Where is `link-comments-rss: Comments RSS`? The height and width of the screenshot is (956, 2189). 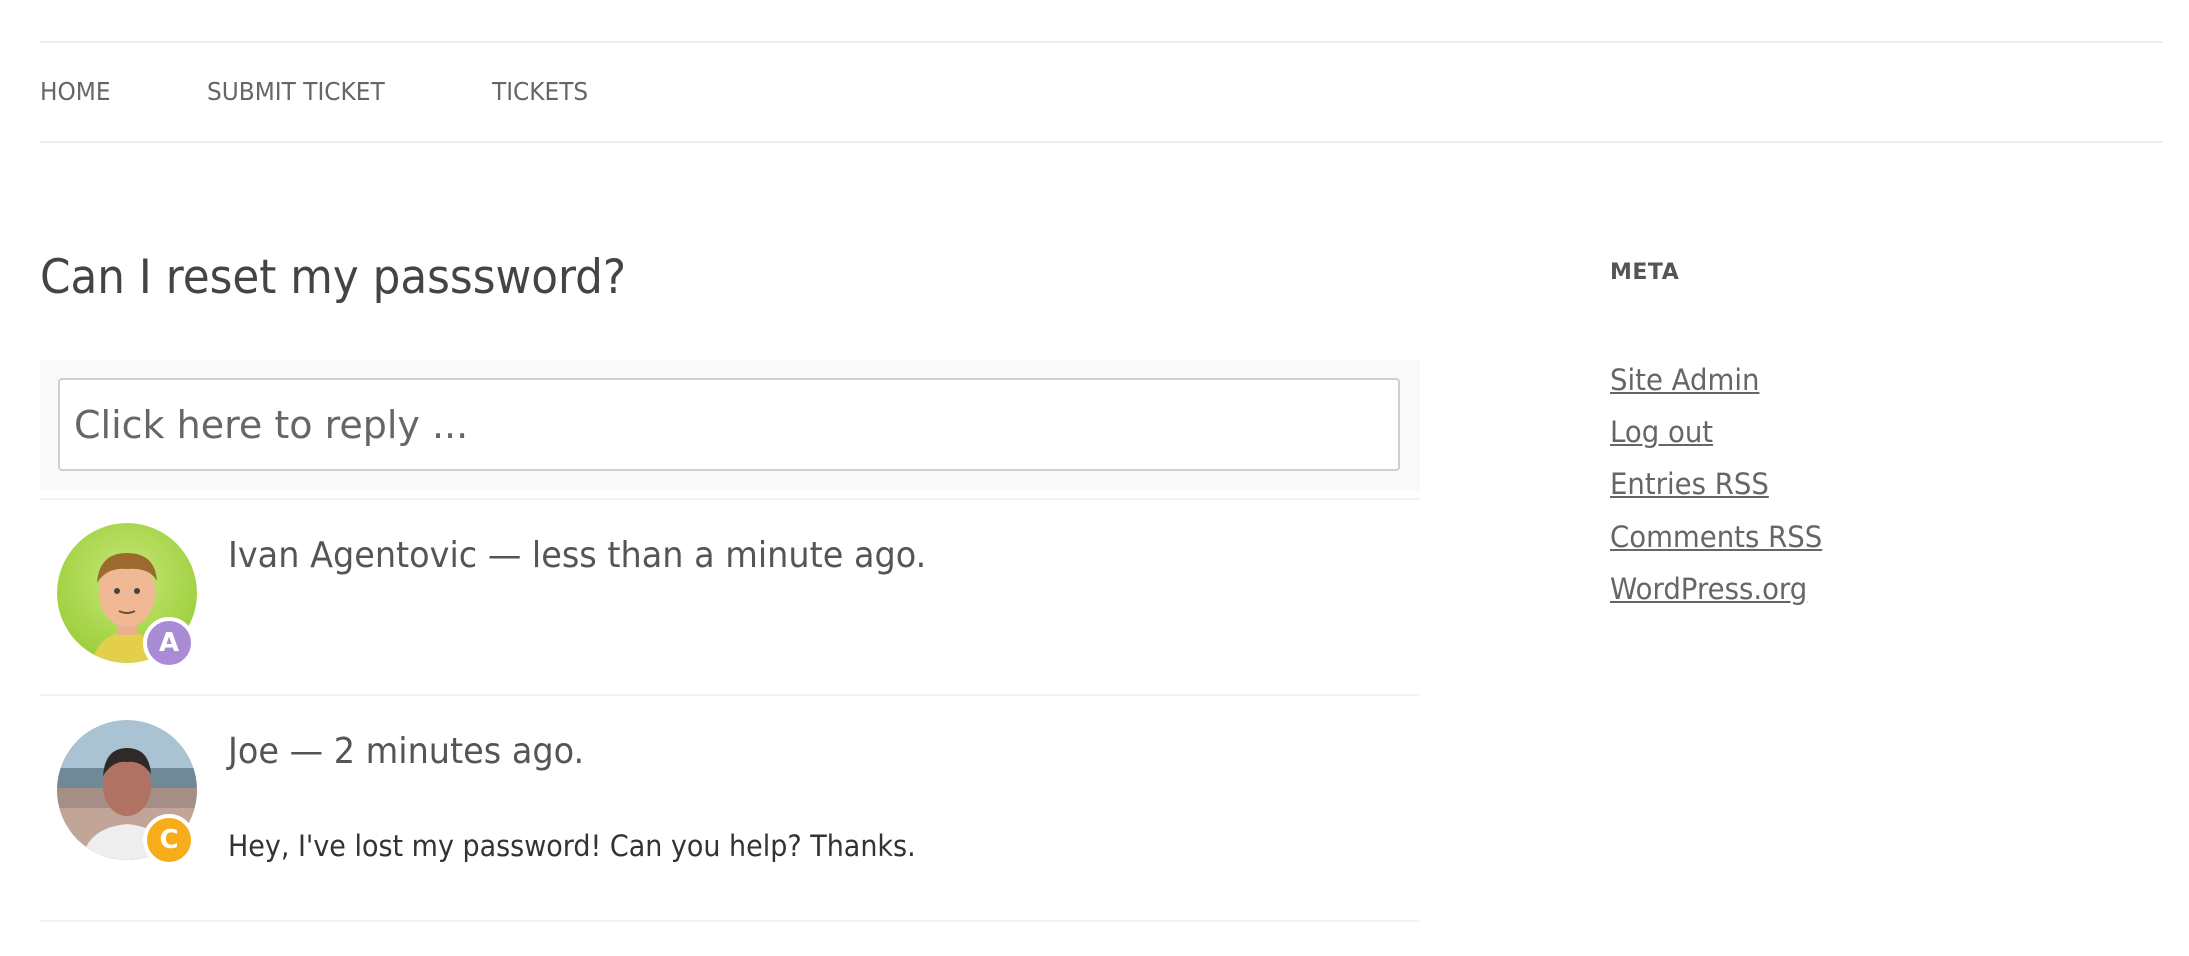
link-comments-rss: Comments RSS is located at coordinates (1716, 537).